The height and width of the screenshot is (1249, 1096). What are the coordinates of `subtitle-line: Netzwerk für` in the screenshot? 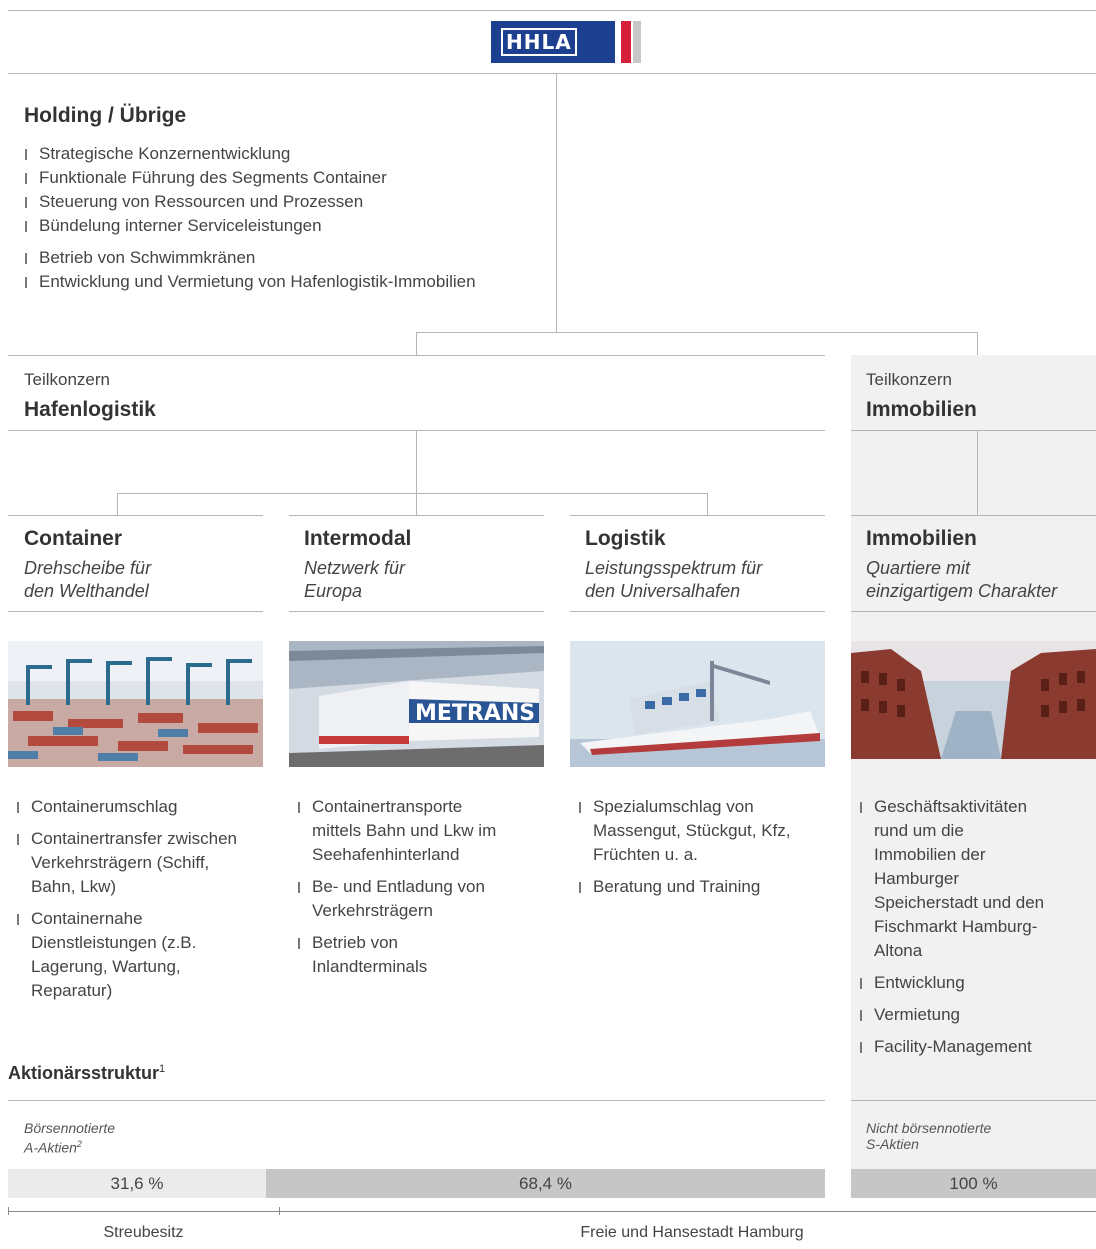 It's located at (355, 568).